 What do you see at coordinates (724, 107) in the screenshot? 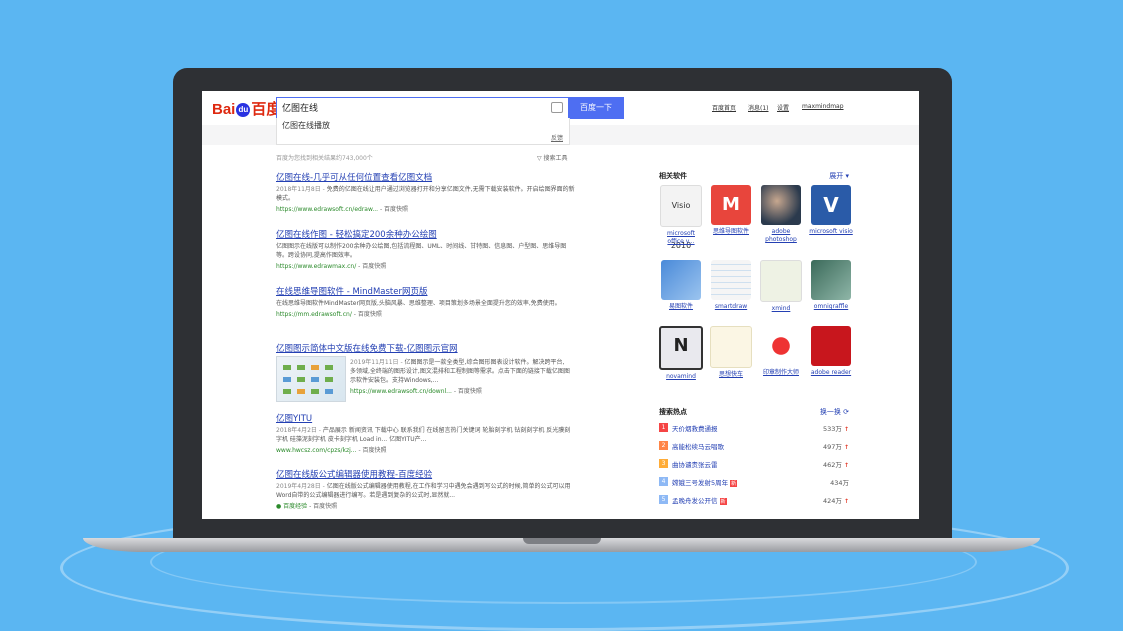
I see `nav-home-link: 百度首页` at bounding box center [724, 107].